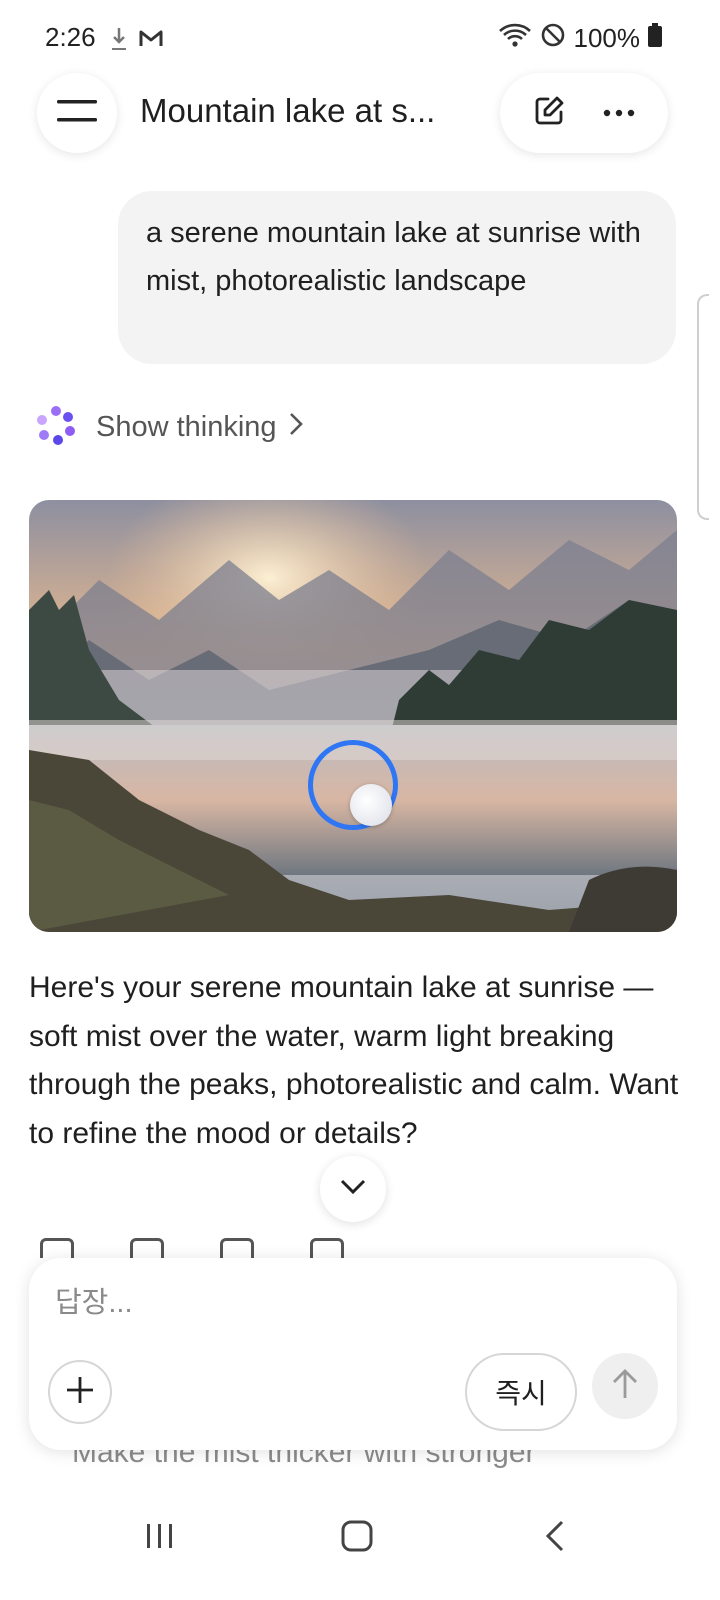 The height and width of the screenshot is (1600, 720). What do you see at coordinates (147, 1248) in the screenshot?
I see `copy-icon` at bounding box center [147, 1248].